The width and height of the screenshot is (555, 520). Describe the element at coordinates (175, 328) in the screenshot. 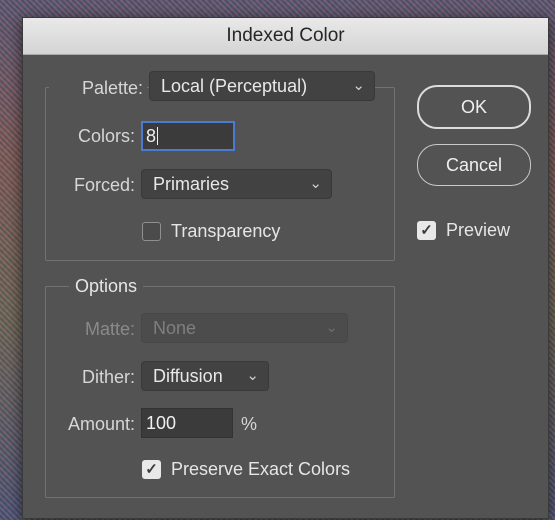

I see `matte-select-value: None` at that location.